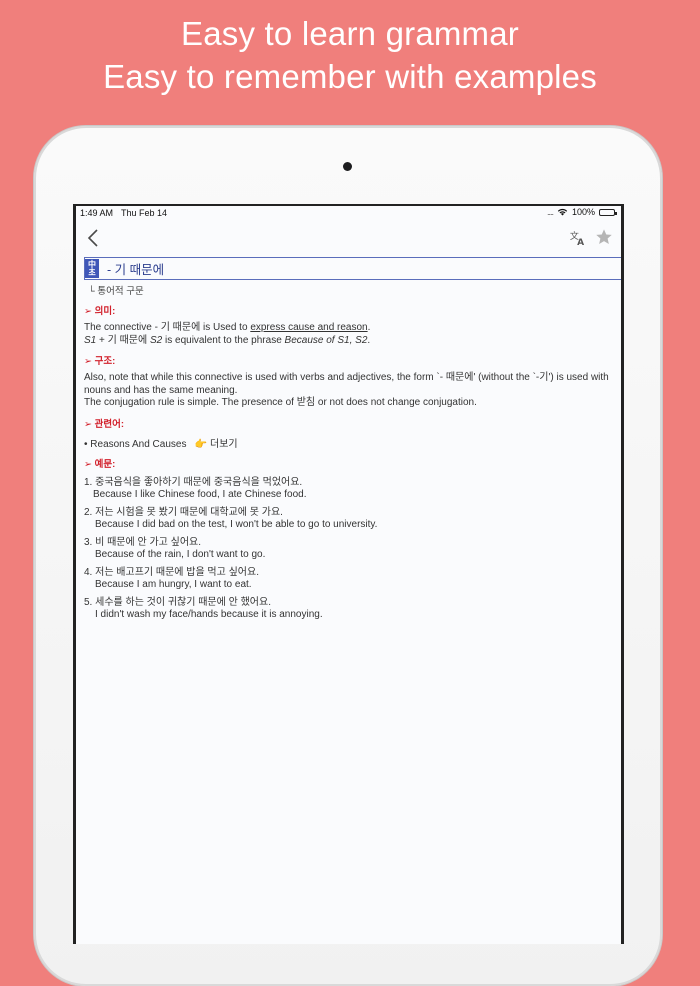 The width and height of the screenshot is (700, 986). I want to click on meaning-link: express cause and reason, so click(308, 327).